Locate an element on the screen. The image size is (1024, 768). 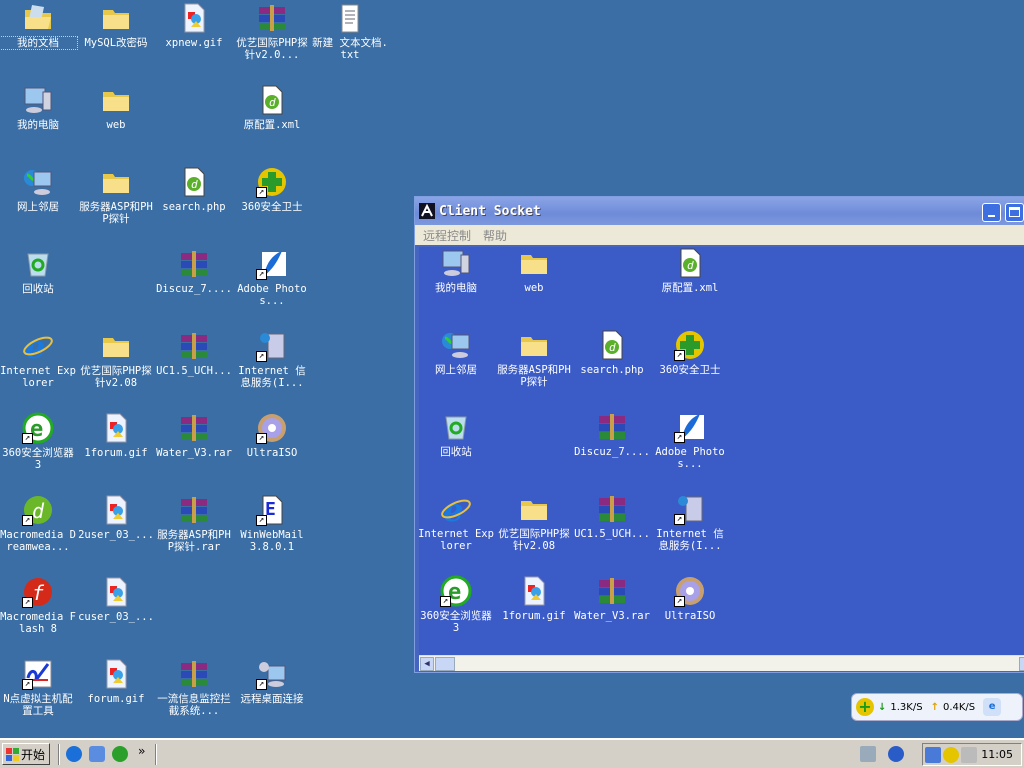
desktop-icon: xpnew.gif is located at coordinates (194, 25).